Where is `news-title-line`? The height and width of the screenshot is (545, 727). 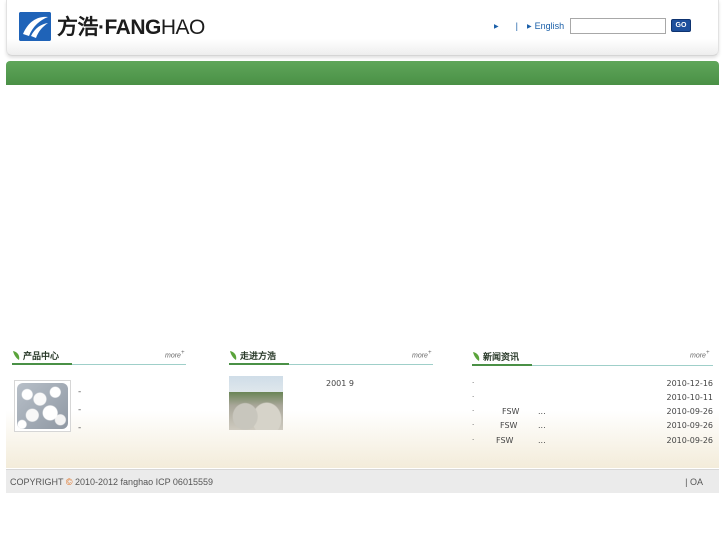
news-title-line is located at coordinates (592, 365).